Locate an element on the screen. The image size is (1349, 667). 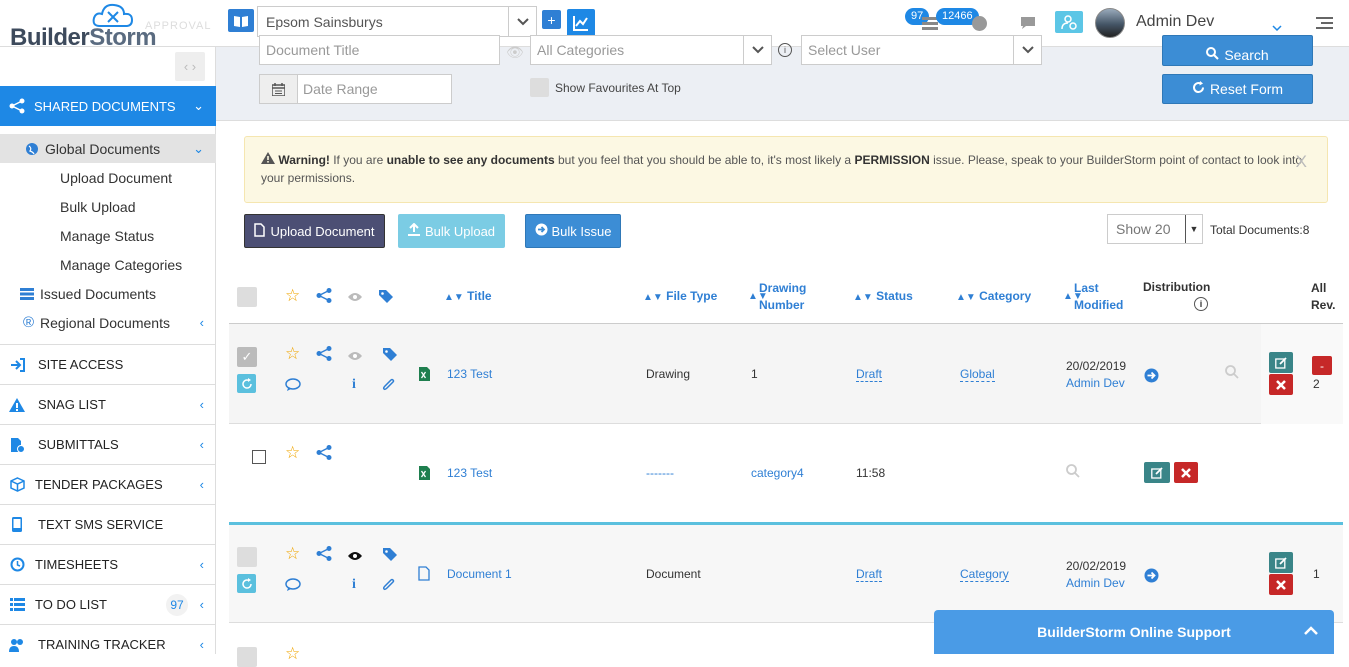
revision-toggle-button: - is located at coordinates (1322, 365).